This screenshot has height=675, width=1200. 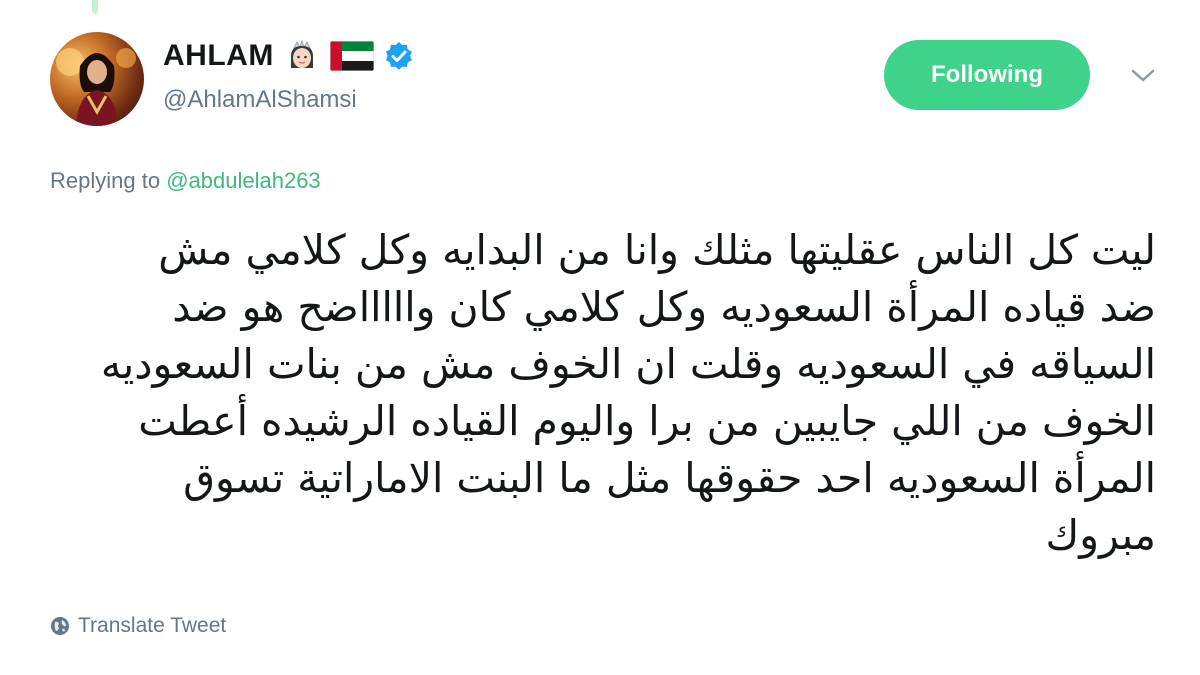 What do you see at coordinates (95, 7) in the screenshot?
I see `thread-connector` at bounding box center [95, 7].